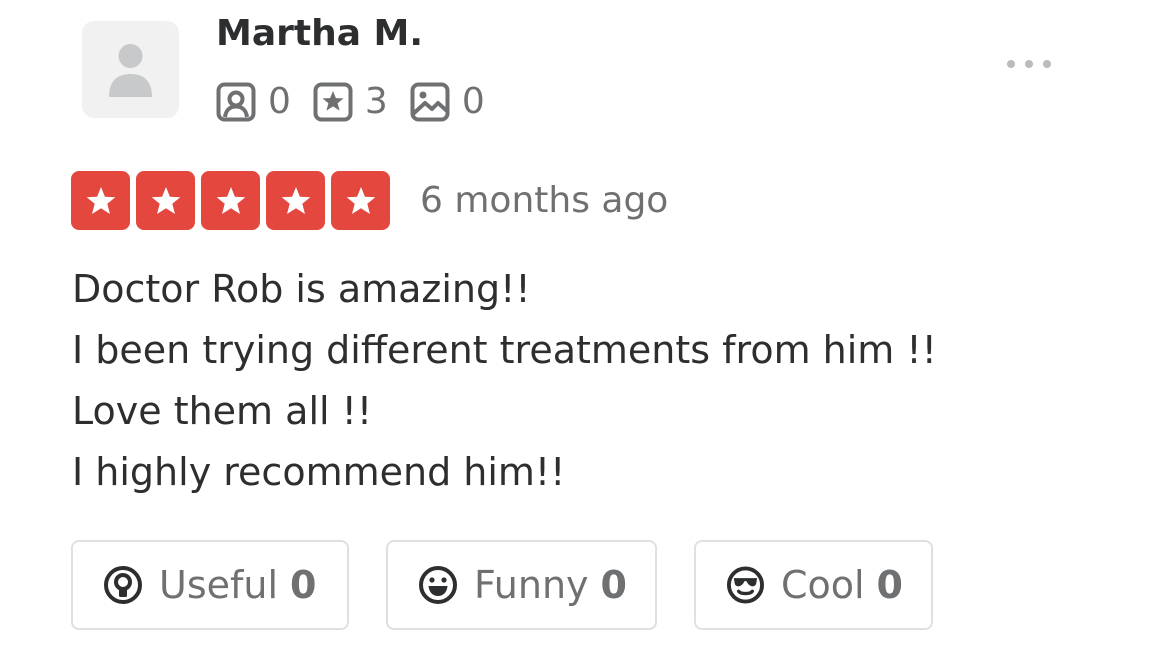 The height and width of the screenshot is (667, 1169). Describe the element at coordinates (613, 585) in the screenshot. I see `funny-count: 0` at that location.